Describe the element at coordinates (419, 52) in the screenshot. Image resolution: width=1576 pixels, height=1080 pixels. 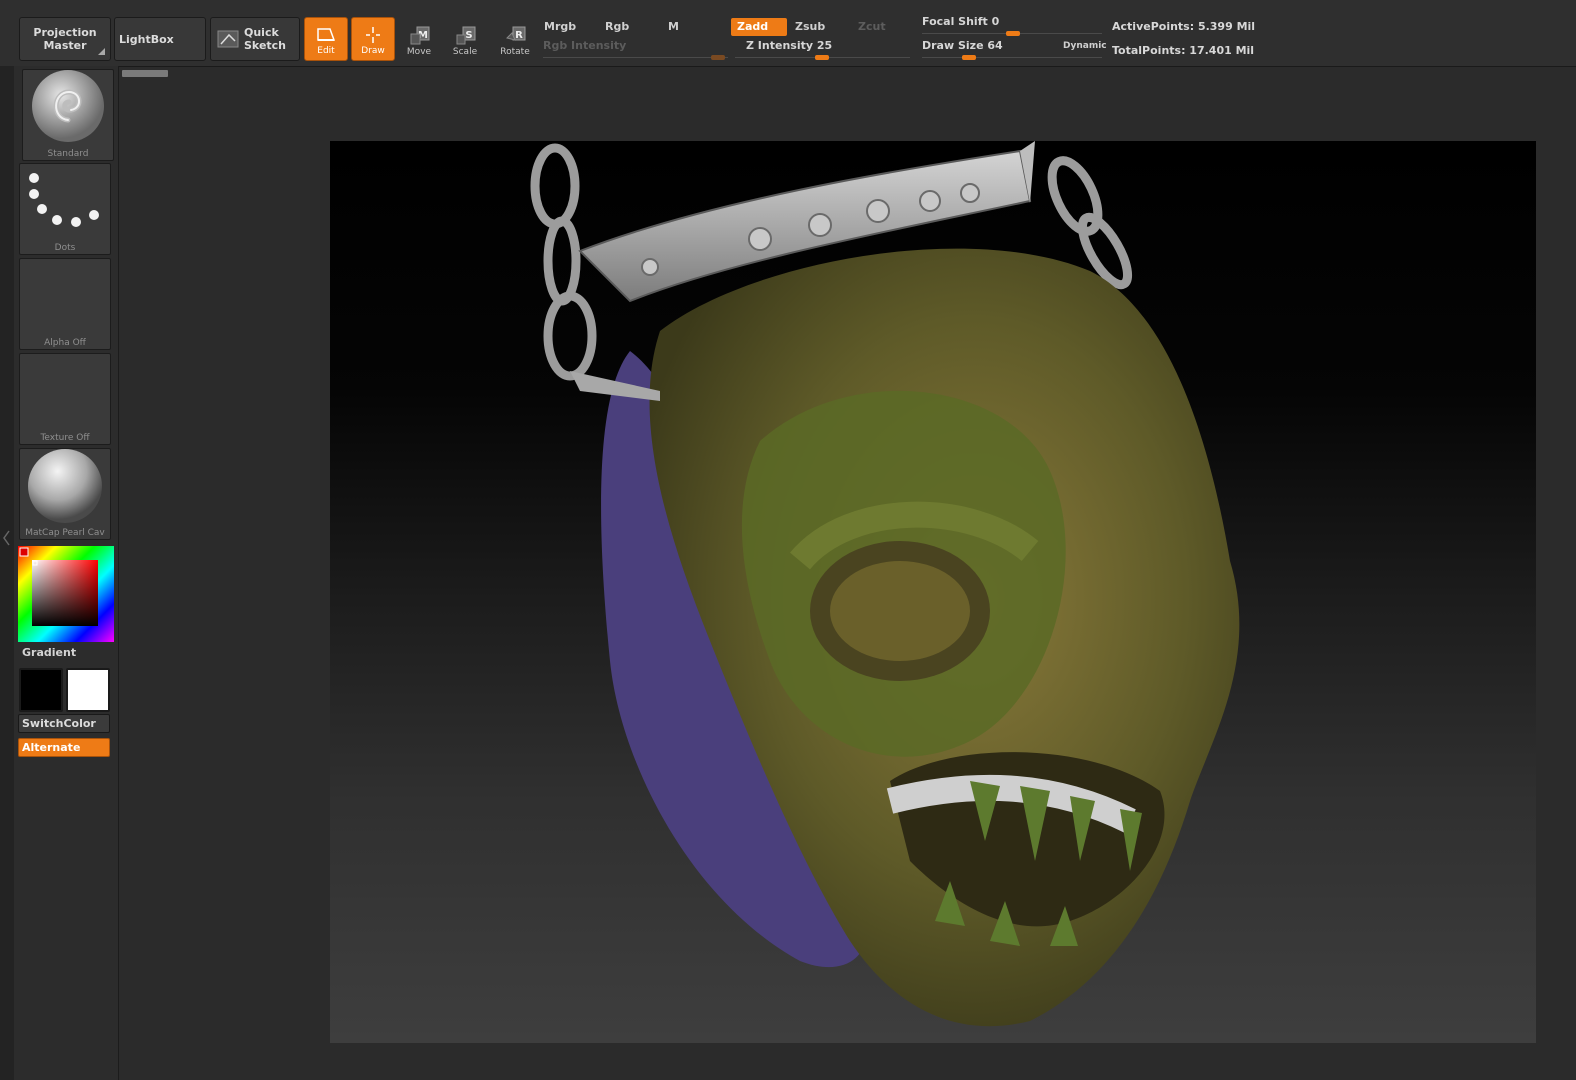
I see `move-label: Move` at that location.